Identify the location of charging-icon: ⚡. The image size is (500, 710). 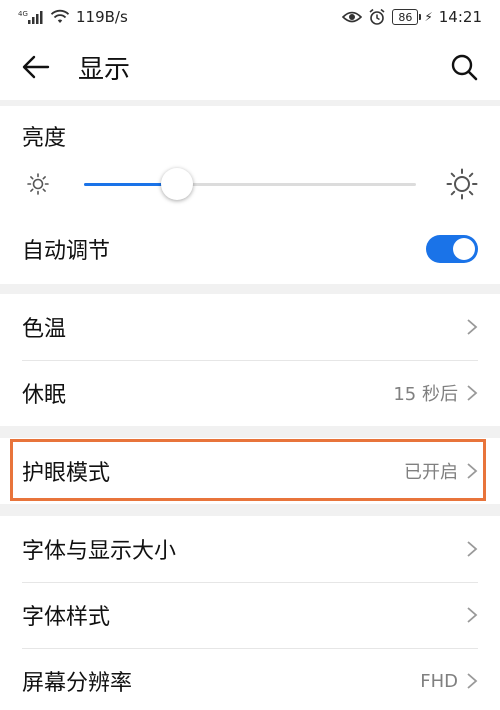
(428, 17).